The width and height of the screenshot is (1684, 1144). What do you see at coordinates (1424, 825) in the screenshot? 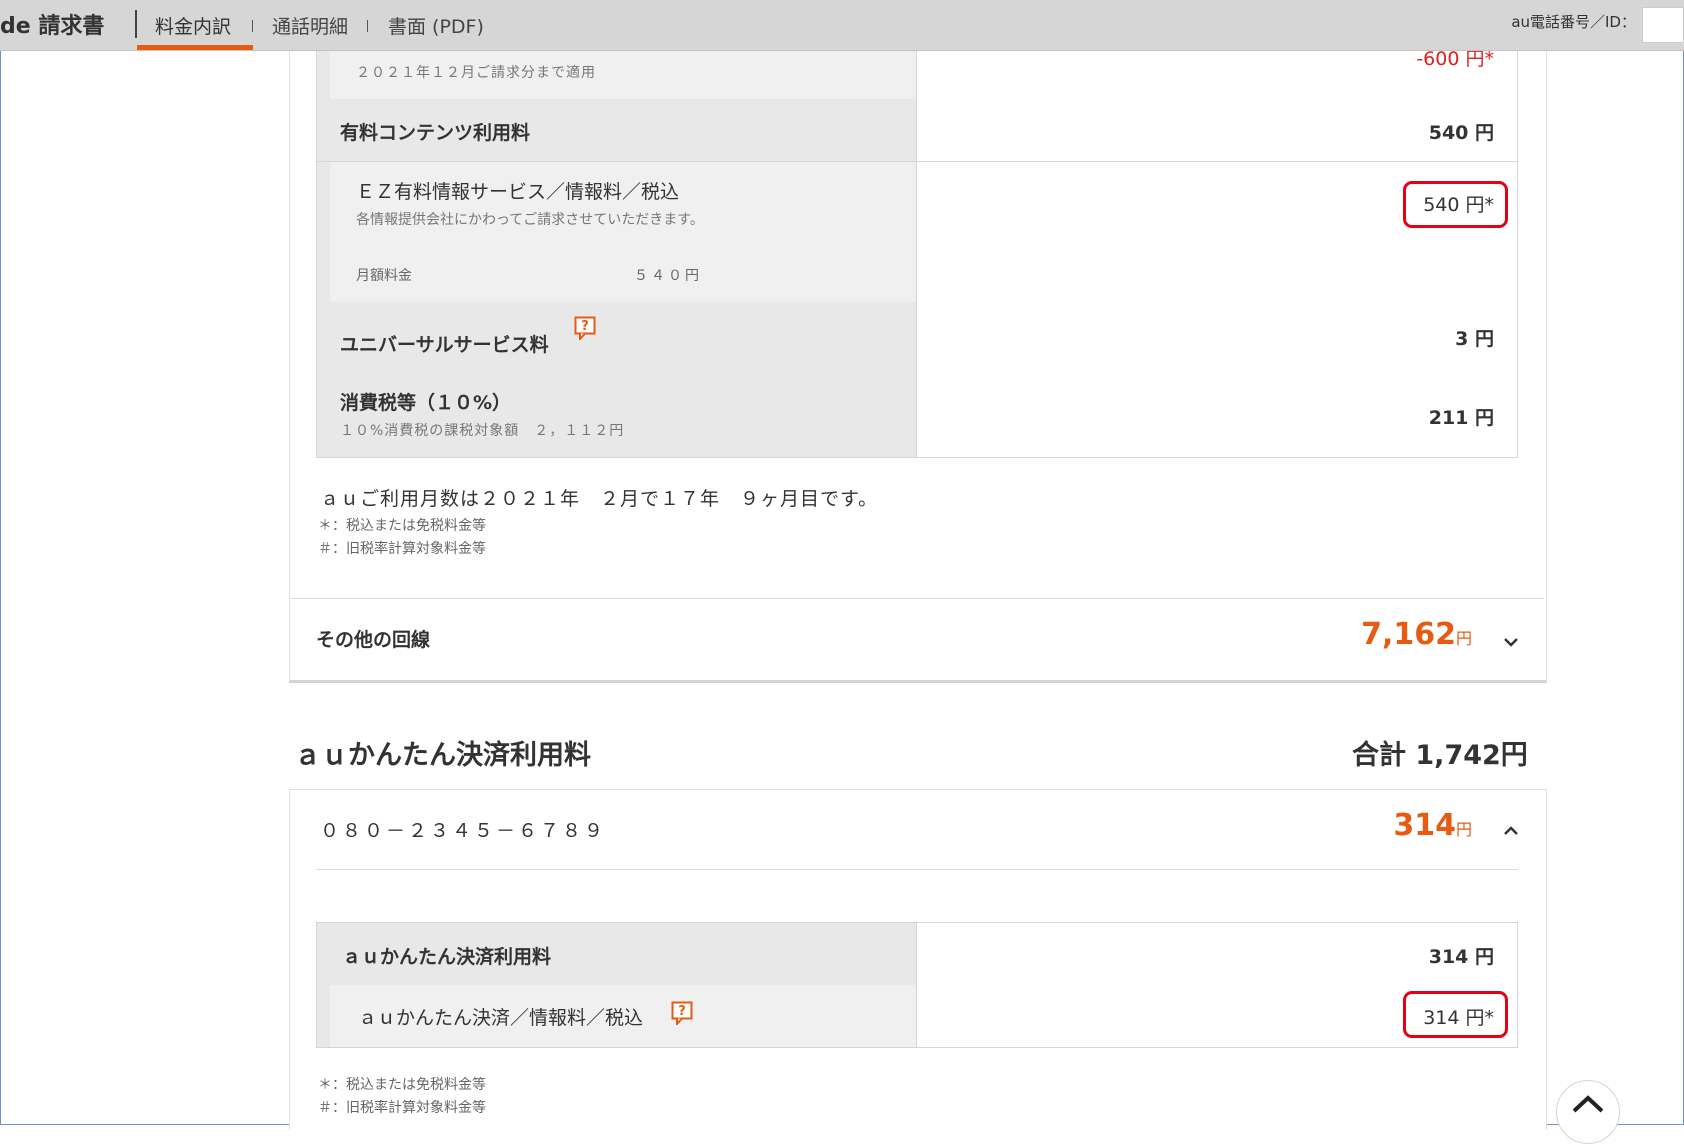
I see `kantan-line-amount: 314` at bounding box center [1424, 825].